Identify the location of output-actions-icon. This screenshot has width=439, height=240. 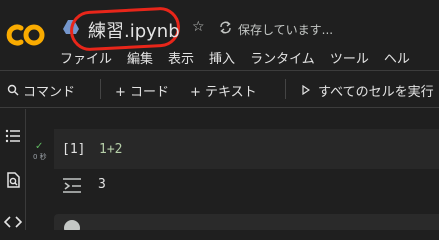
(72, 185).